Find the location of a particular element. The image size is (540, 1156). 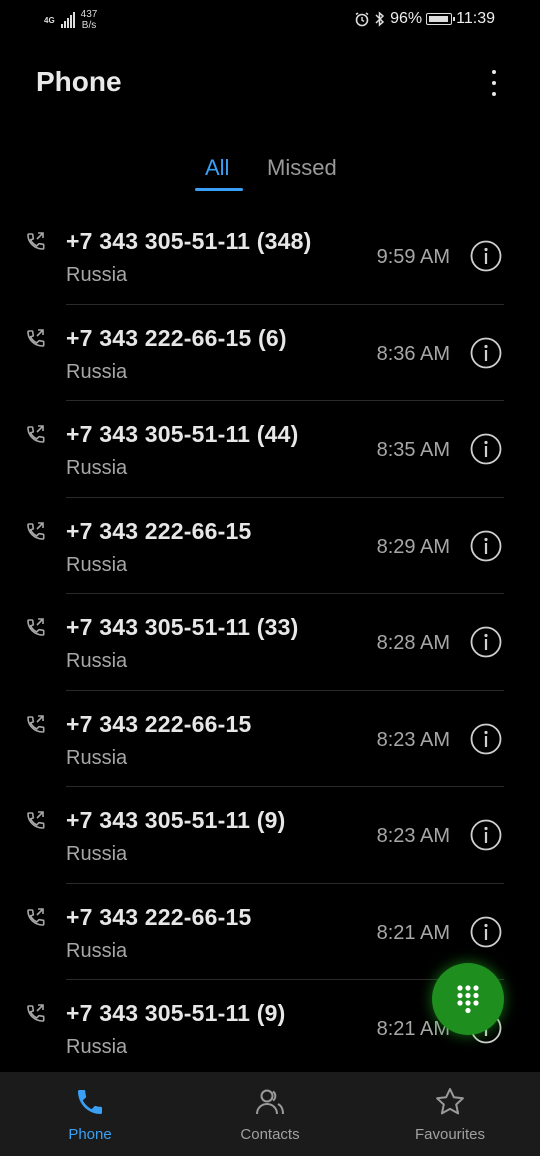

call-time: 8:29 AM is located at coordinates (413, 546).